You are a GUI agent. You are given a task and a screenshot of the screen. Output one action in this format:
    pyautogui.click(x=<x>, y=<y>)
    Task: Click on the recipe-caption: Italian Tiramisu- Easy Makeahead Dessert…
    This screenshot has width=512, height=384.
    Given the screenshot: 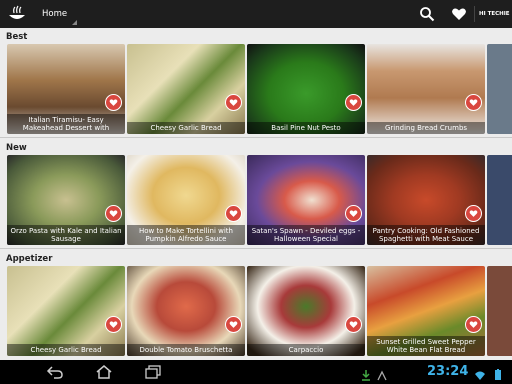 What is the action you would take?
    pyautogui.click(x=66, y=124)
    